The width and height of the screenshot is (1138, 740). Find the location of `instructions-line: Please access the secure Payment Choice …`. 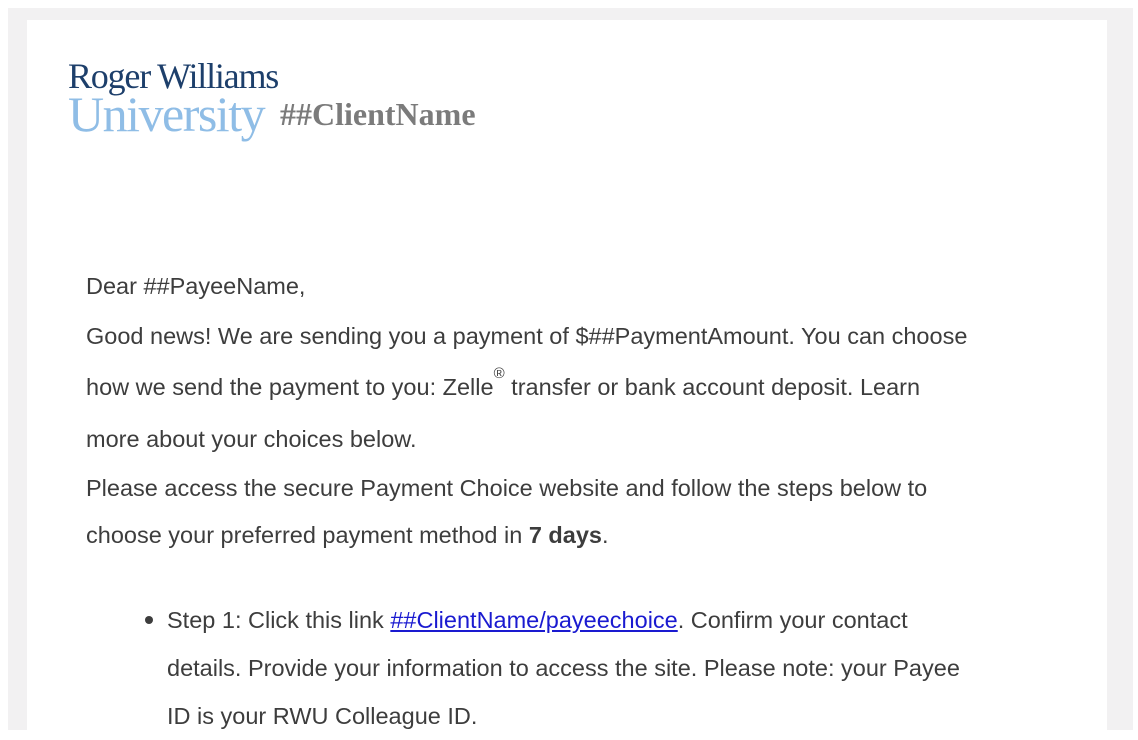

instructions-line: Please access the secure Payment Choice … is located at coordinates (507, 488).